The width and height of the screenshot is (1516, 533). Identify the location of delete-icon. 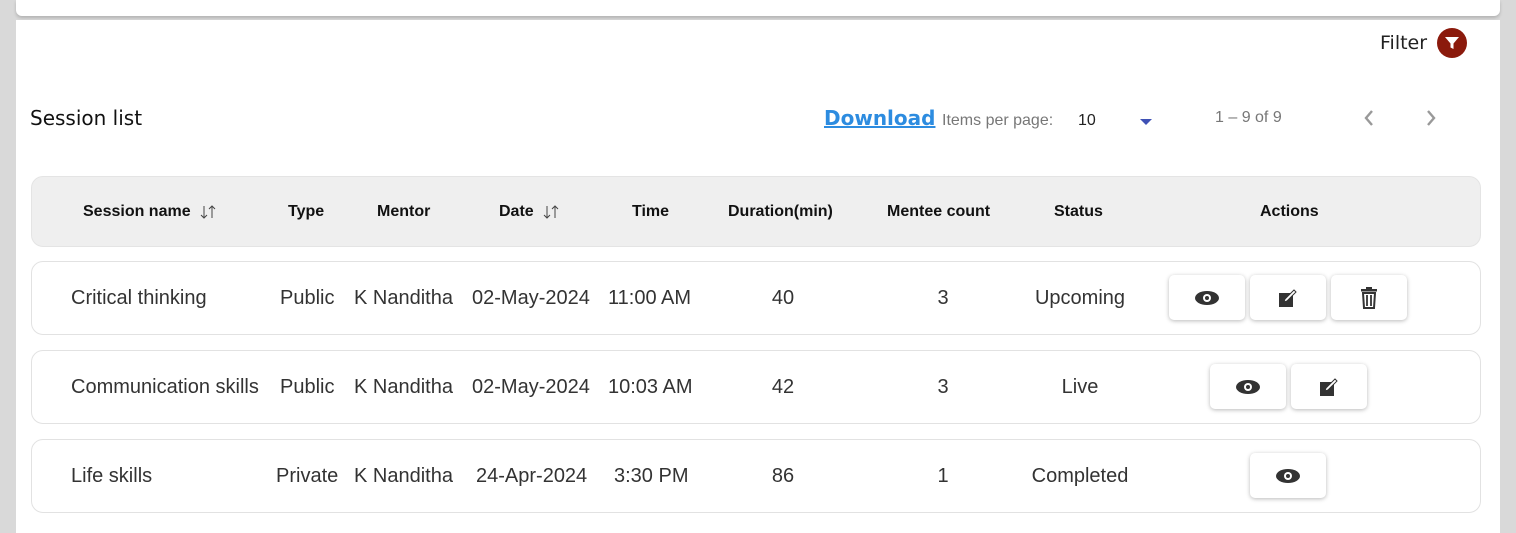
(1369, 297).